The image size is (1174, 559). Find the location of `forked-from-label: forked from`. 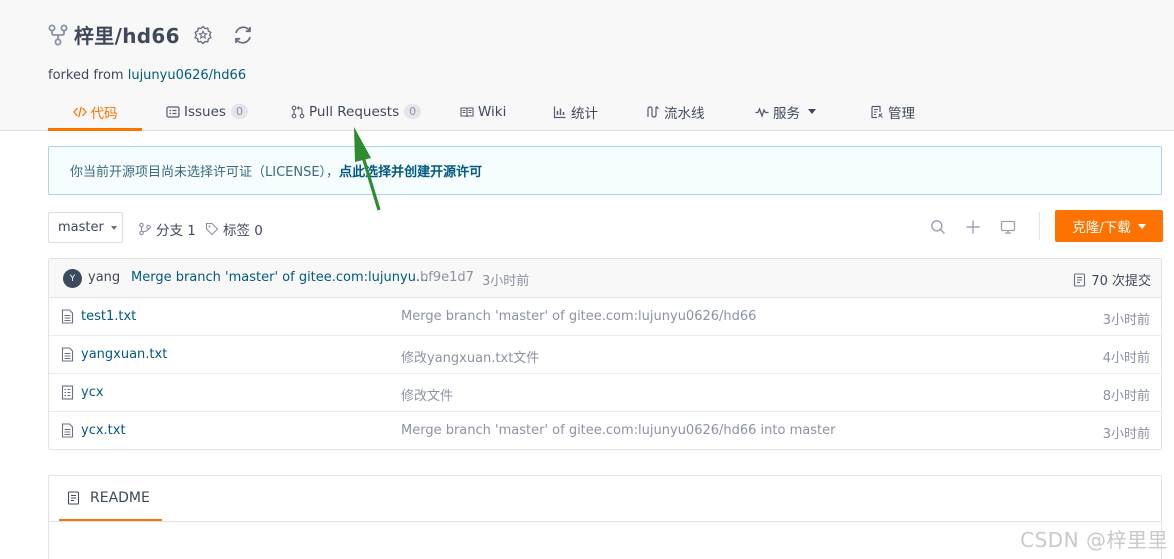

forked-from-label: forked from is located at coordinates (88, 75).